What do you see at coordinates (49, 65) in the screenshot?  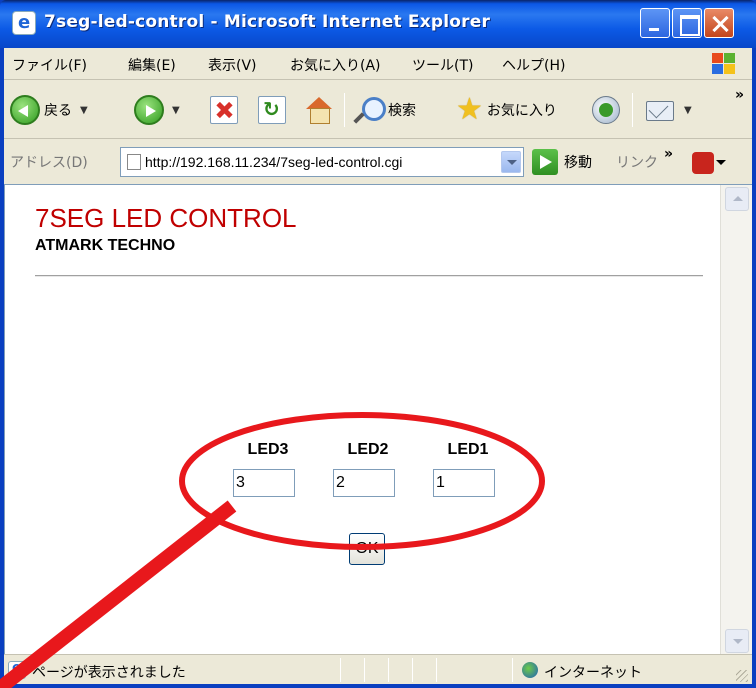 I see `menu-file: ファイル(F)` at bounding box center [49, 65].